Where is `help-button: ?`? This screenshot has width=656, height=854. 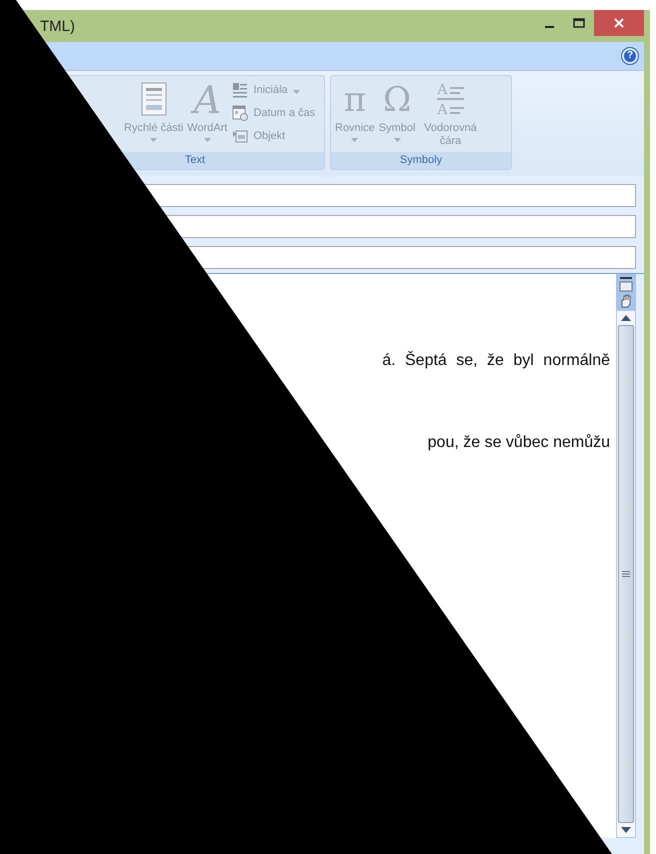
help-button: ? is located at coordinates (630, 56).